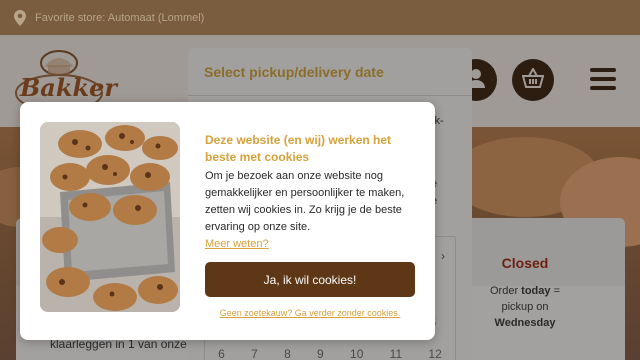 The image size is (640, 360). Describe the element at coordinates (525, 263) in the screenshot. I see `status-title: Closed` at that location.